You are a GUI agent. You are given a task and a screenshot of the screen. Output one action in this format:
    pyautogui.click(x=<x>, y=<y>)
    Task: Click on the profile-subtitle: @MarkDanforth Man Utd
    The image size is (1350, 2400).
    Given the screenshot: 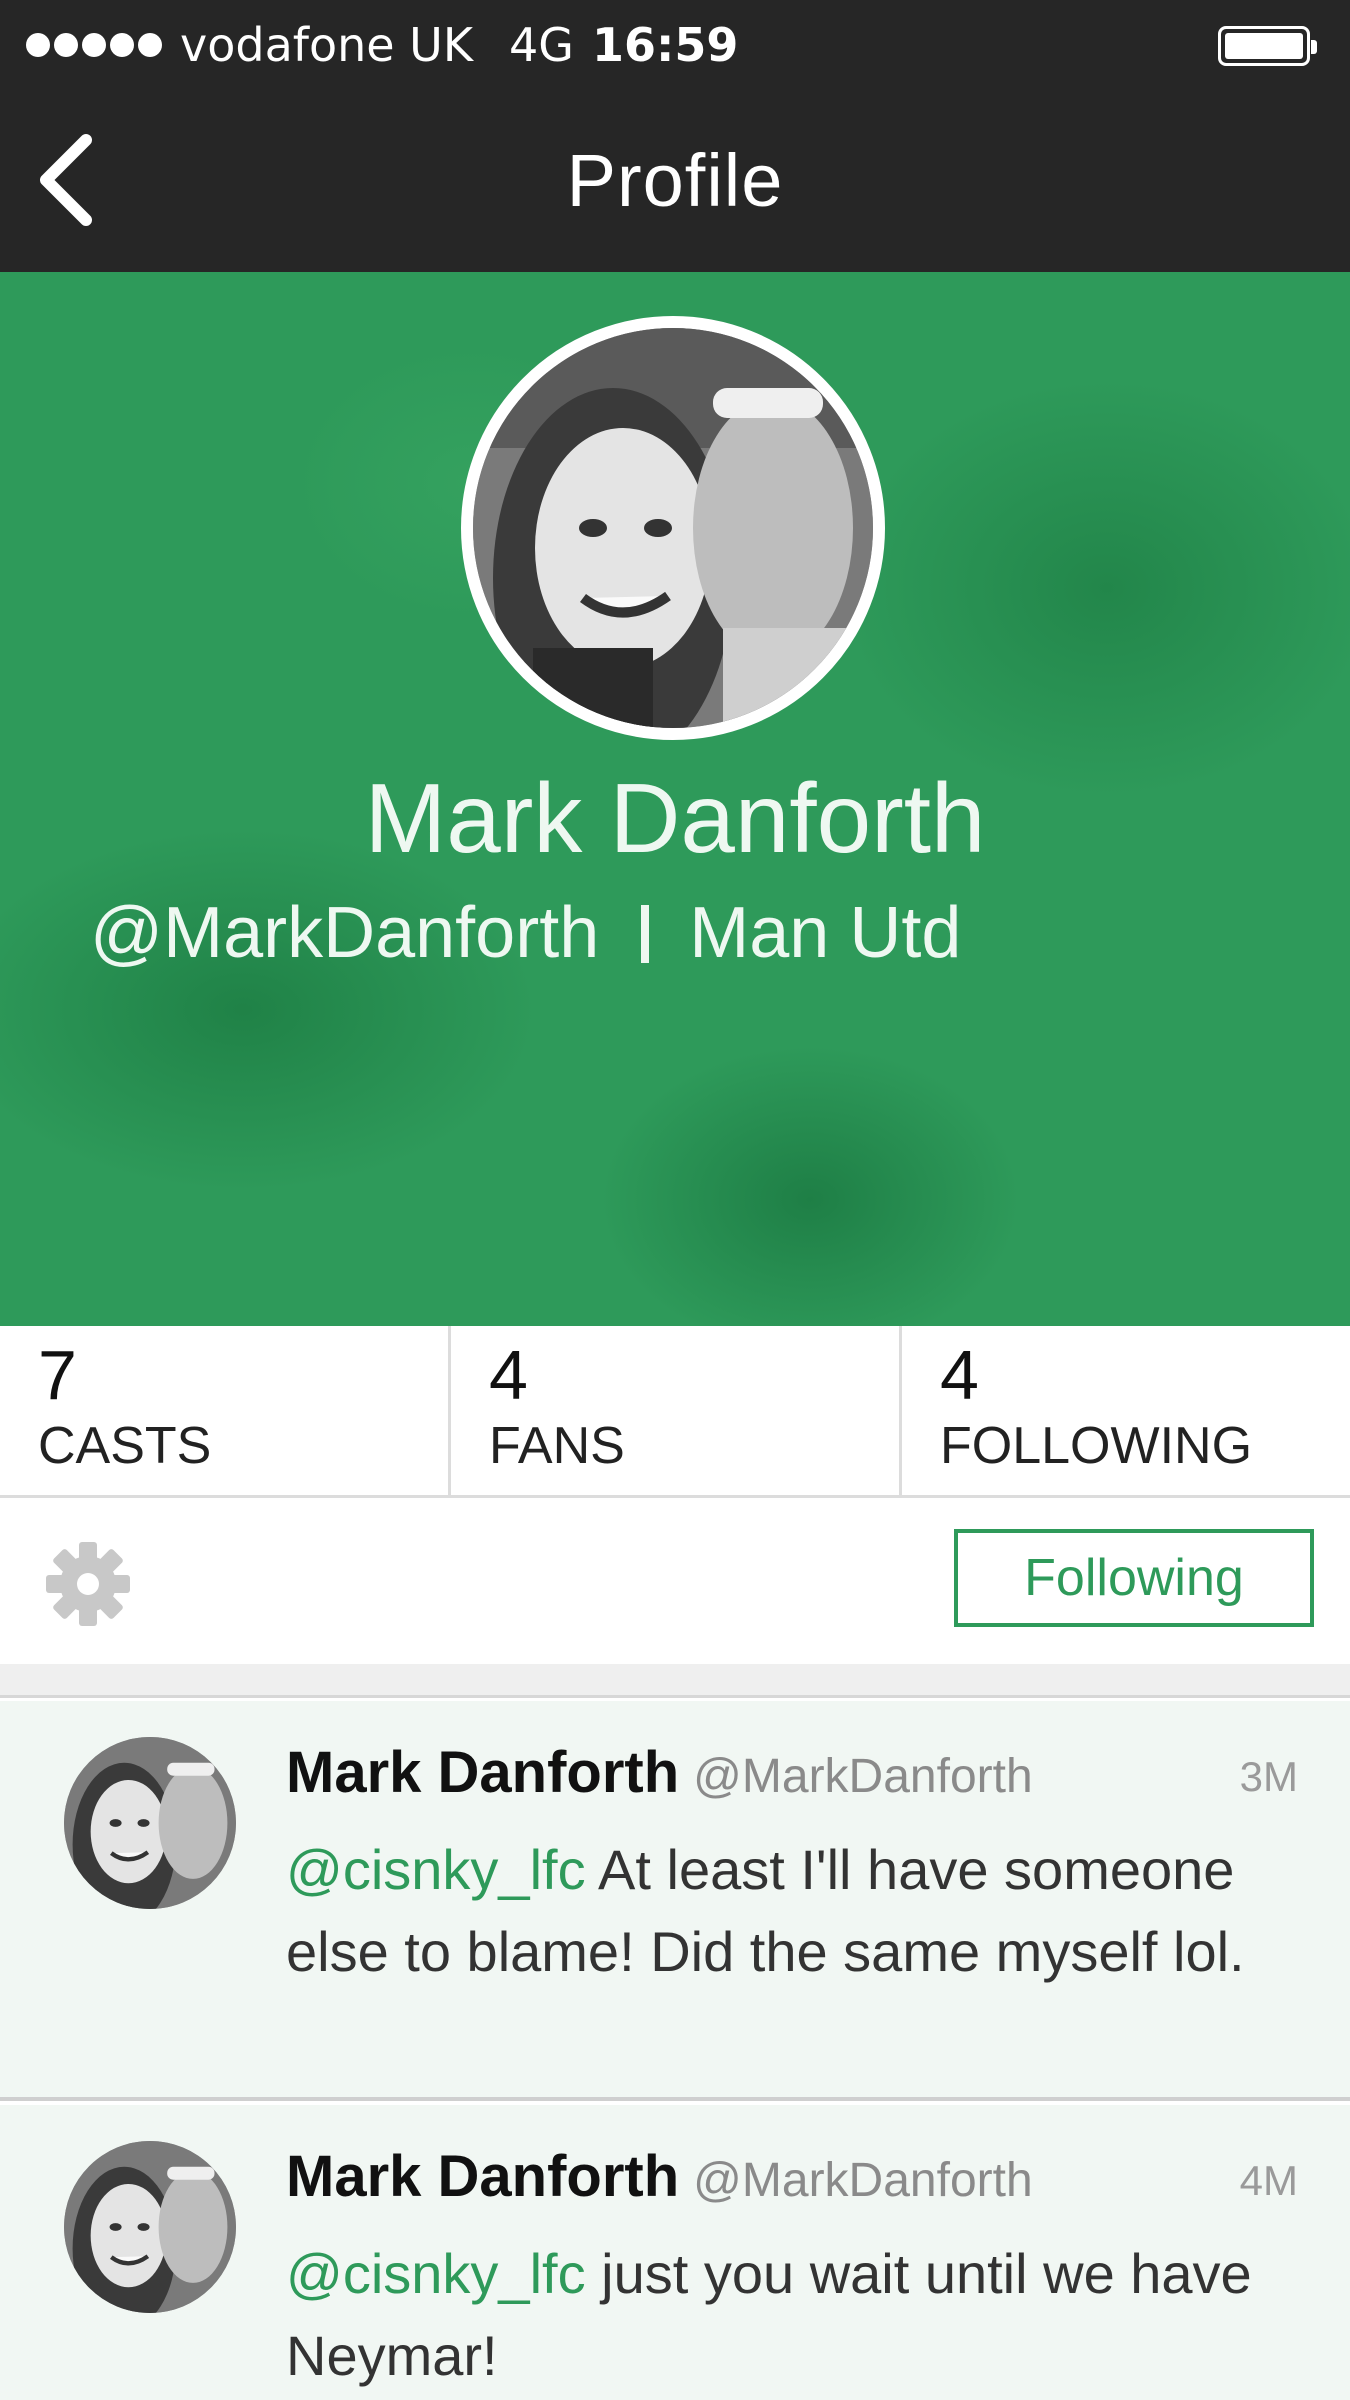 What is the action you would take?
    pyautogui.click(x=525, y=933)
    